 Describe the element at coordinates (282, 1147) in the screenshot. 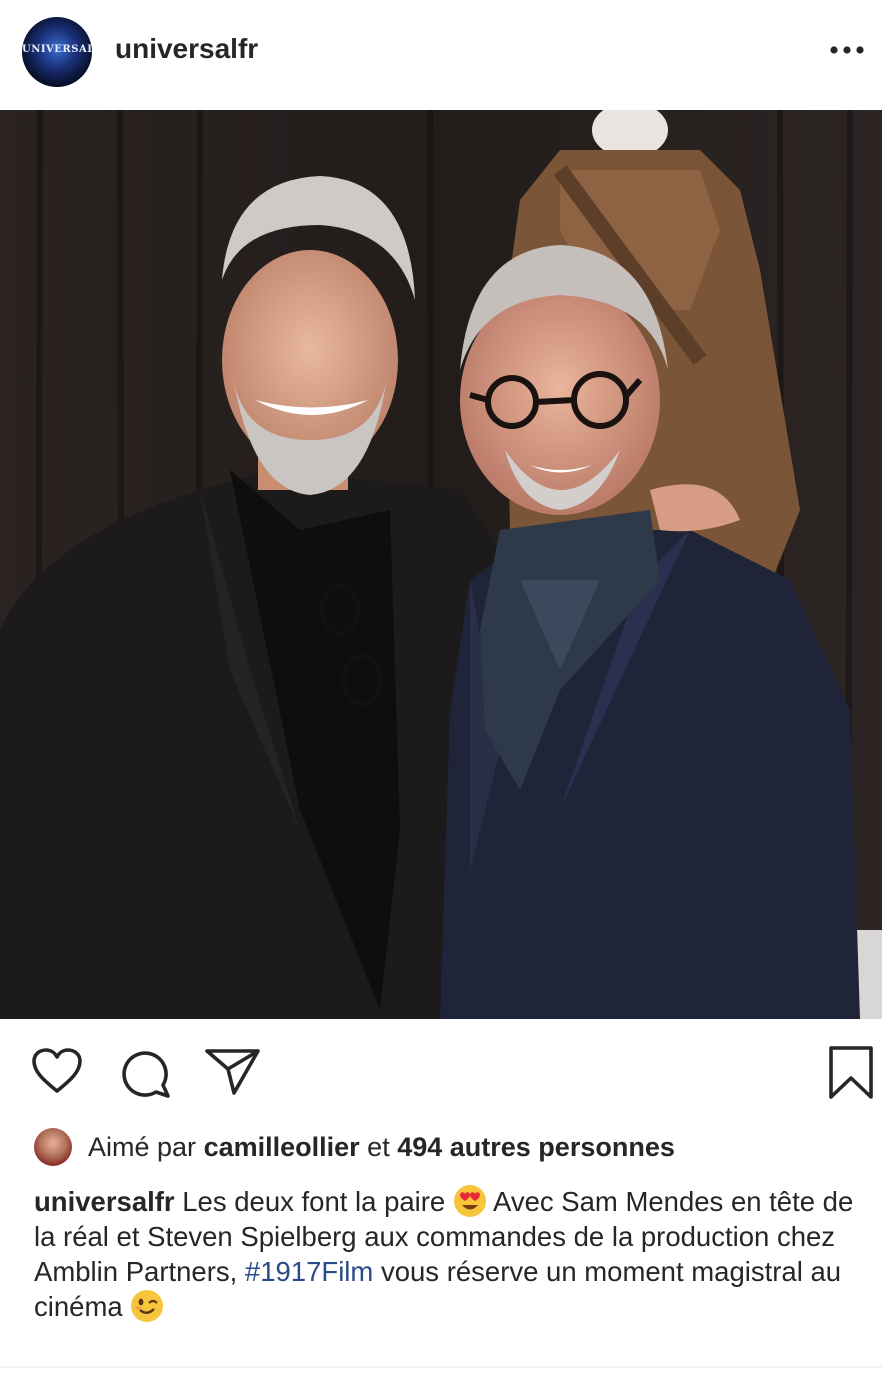

I see `liker-username: camilleollier` at that location.